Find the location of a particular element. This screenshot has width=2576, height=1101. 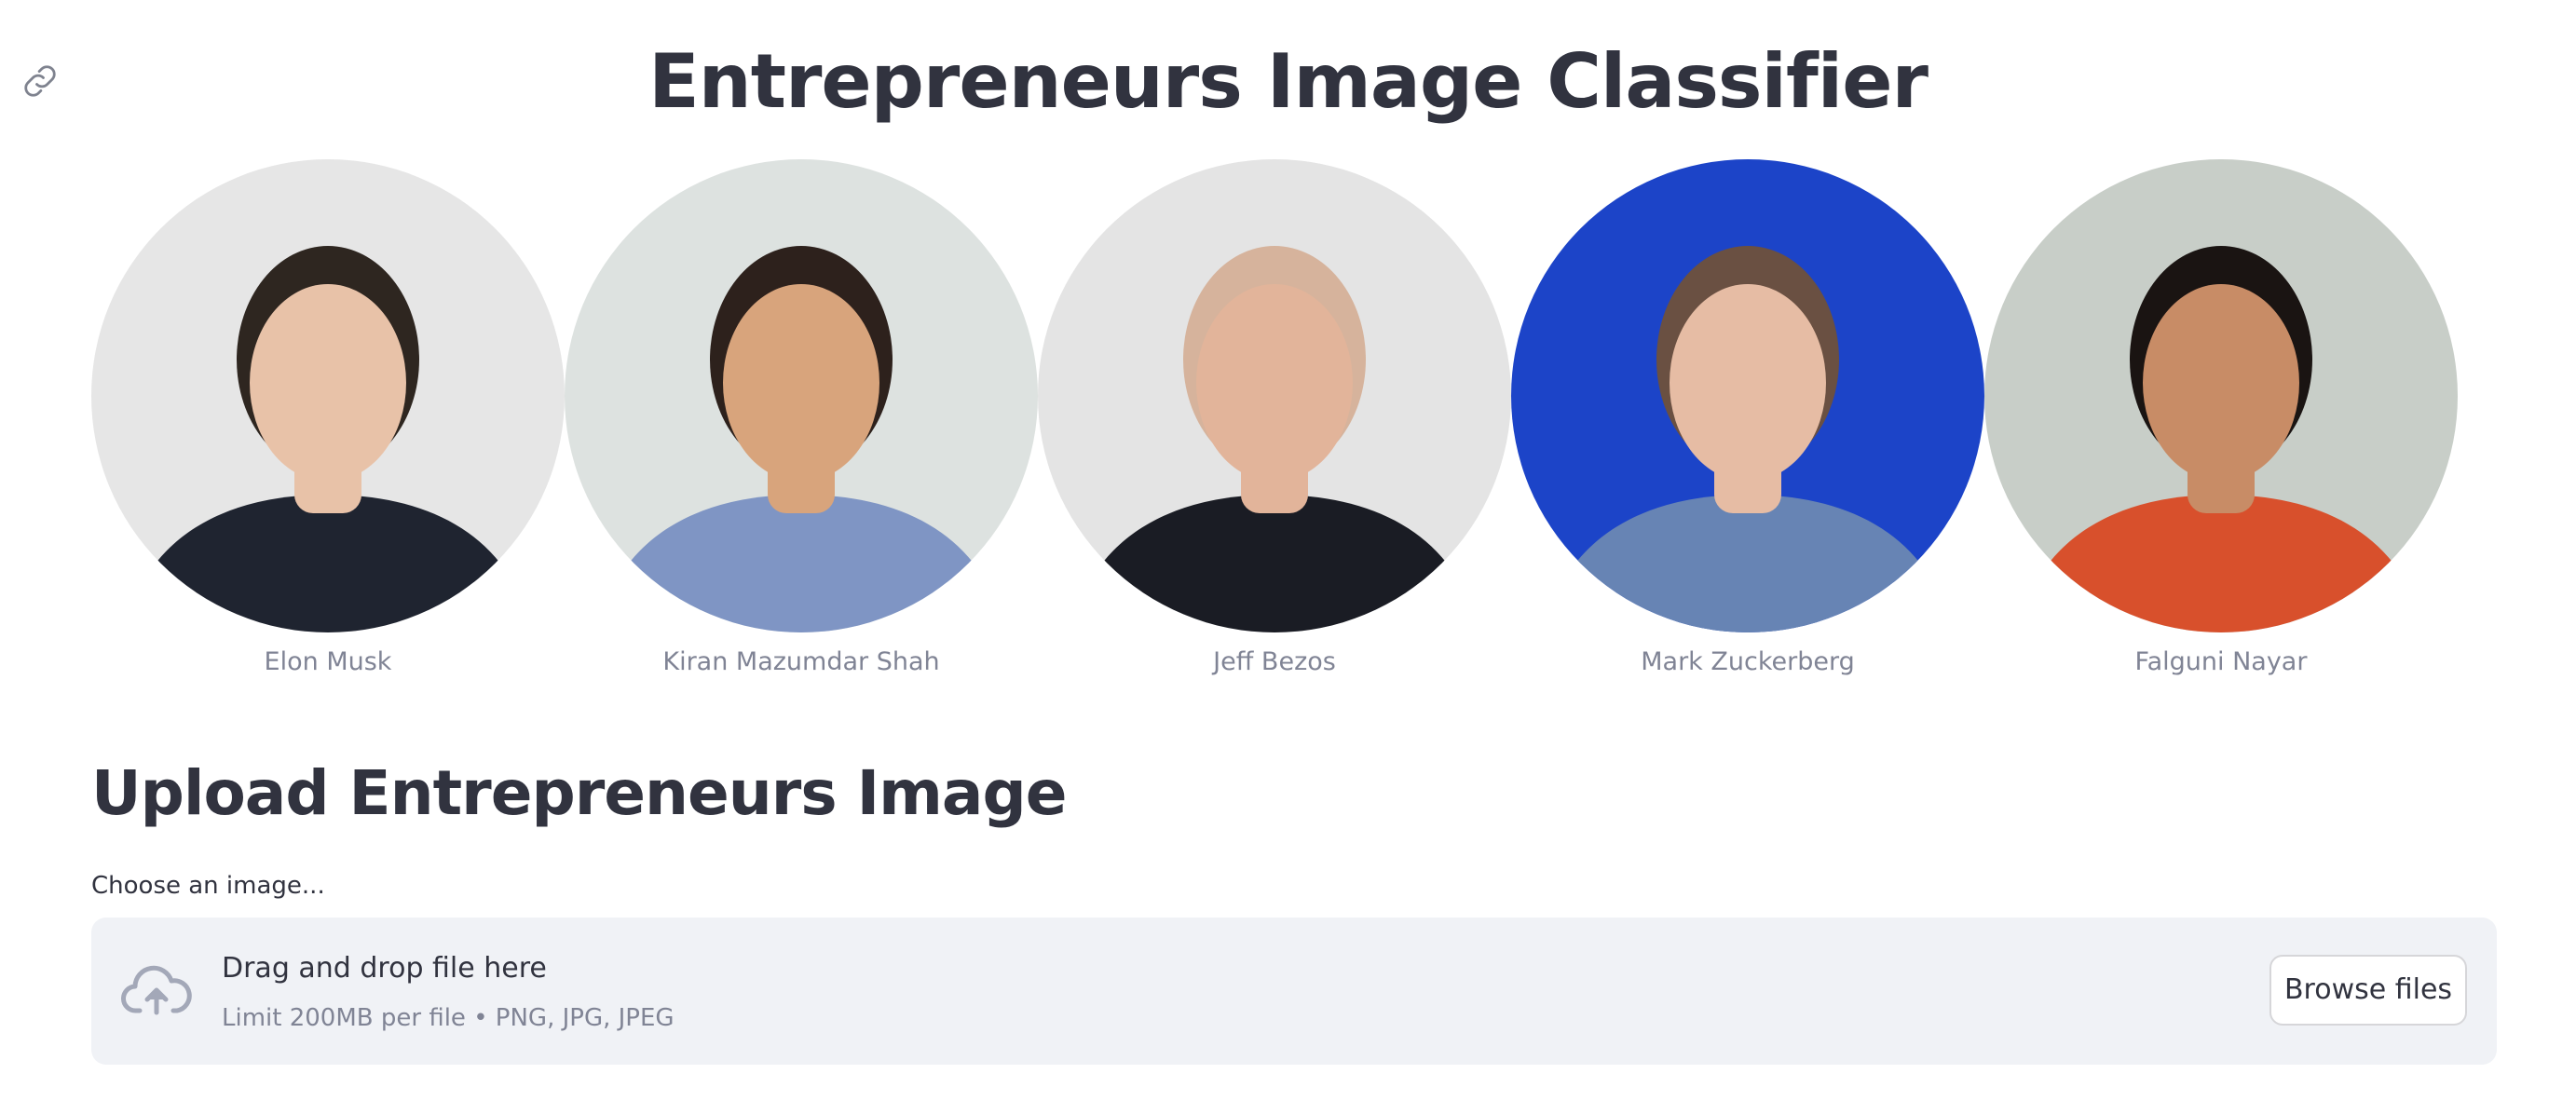

dropzone-instructions: Drag and drop file here is located at coordinates (384, 968).